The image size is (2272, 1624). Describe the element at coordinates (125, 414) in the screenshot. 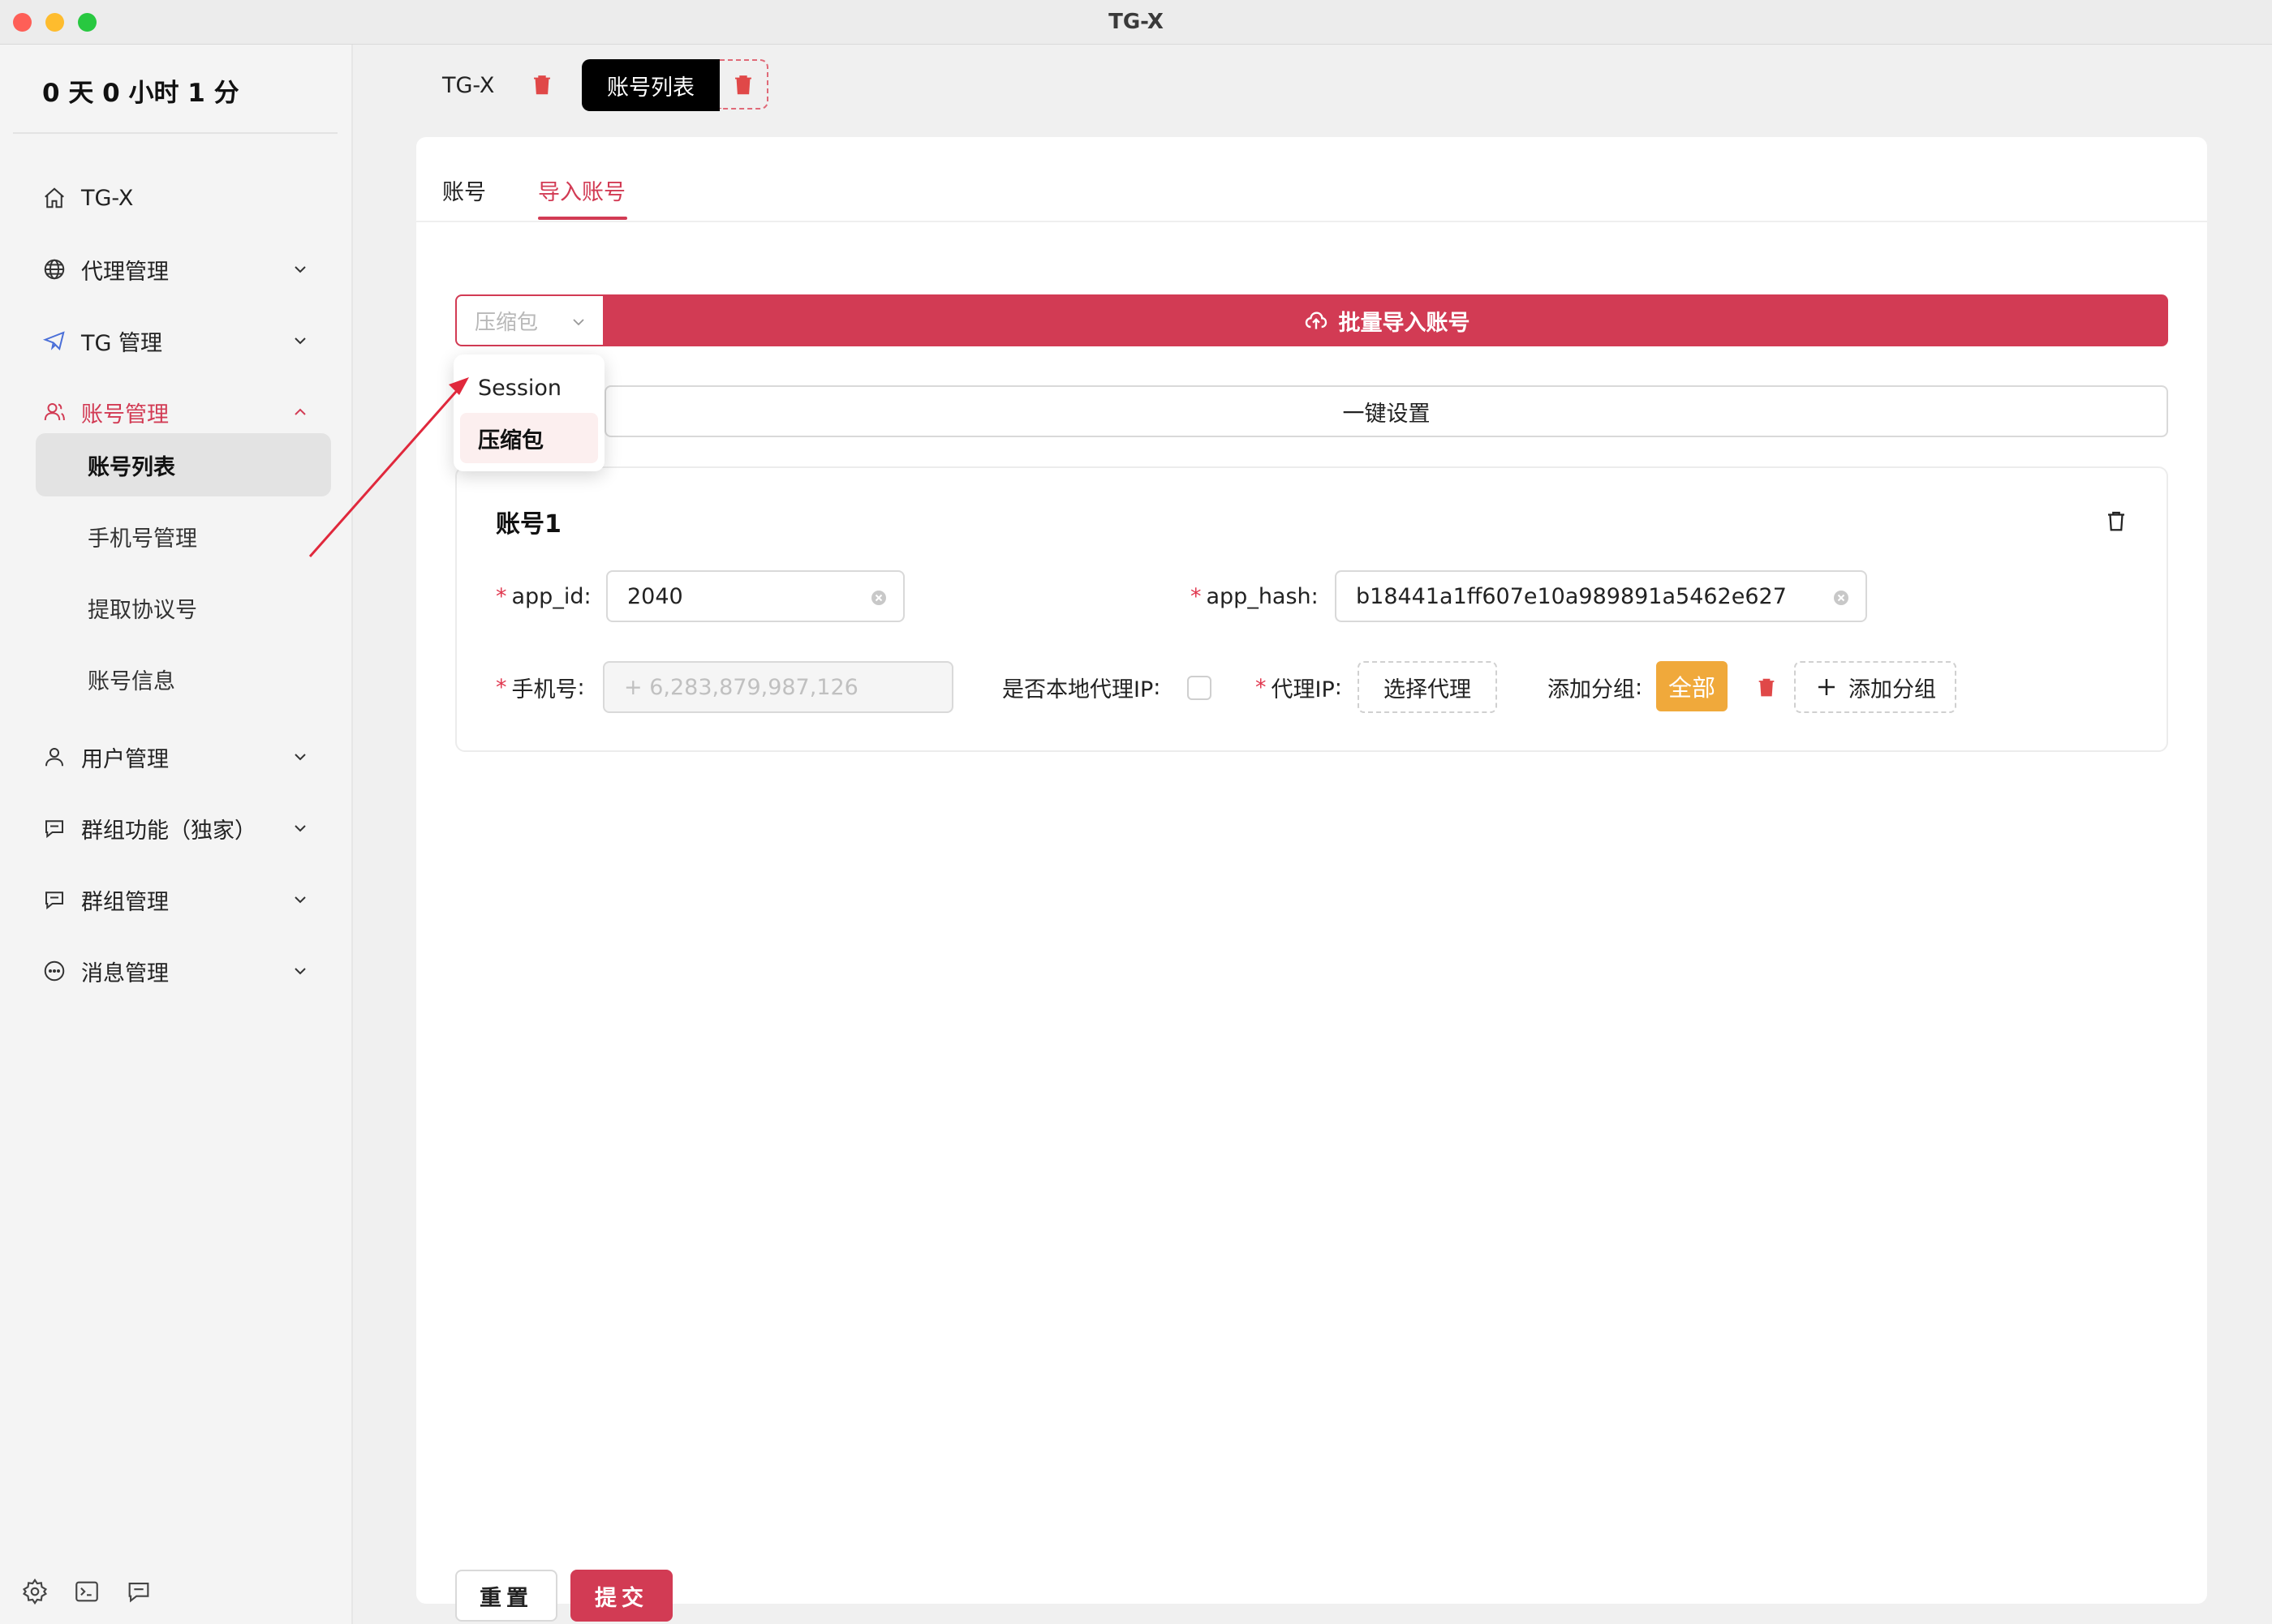

I see `sidebar-item-label: 账号管理` at that location.